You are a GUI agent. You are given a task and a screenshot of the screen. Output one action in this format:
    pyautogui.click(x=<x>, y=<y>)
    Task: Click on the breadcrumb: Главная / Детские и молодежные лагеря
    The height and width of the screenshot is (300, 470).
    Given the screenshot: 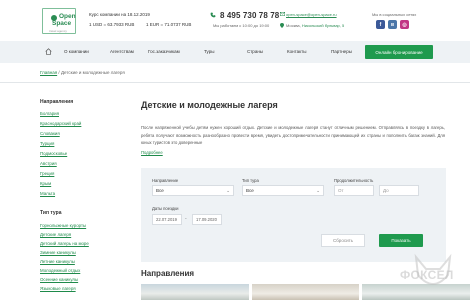 What is the action you would take?
    pyautogui.click(x=82, y=72)
    